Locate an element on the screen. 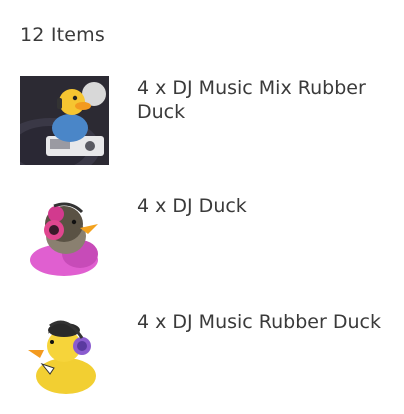  dj-duck-image is located at coordinates (64, 238).